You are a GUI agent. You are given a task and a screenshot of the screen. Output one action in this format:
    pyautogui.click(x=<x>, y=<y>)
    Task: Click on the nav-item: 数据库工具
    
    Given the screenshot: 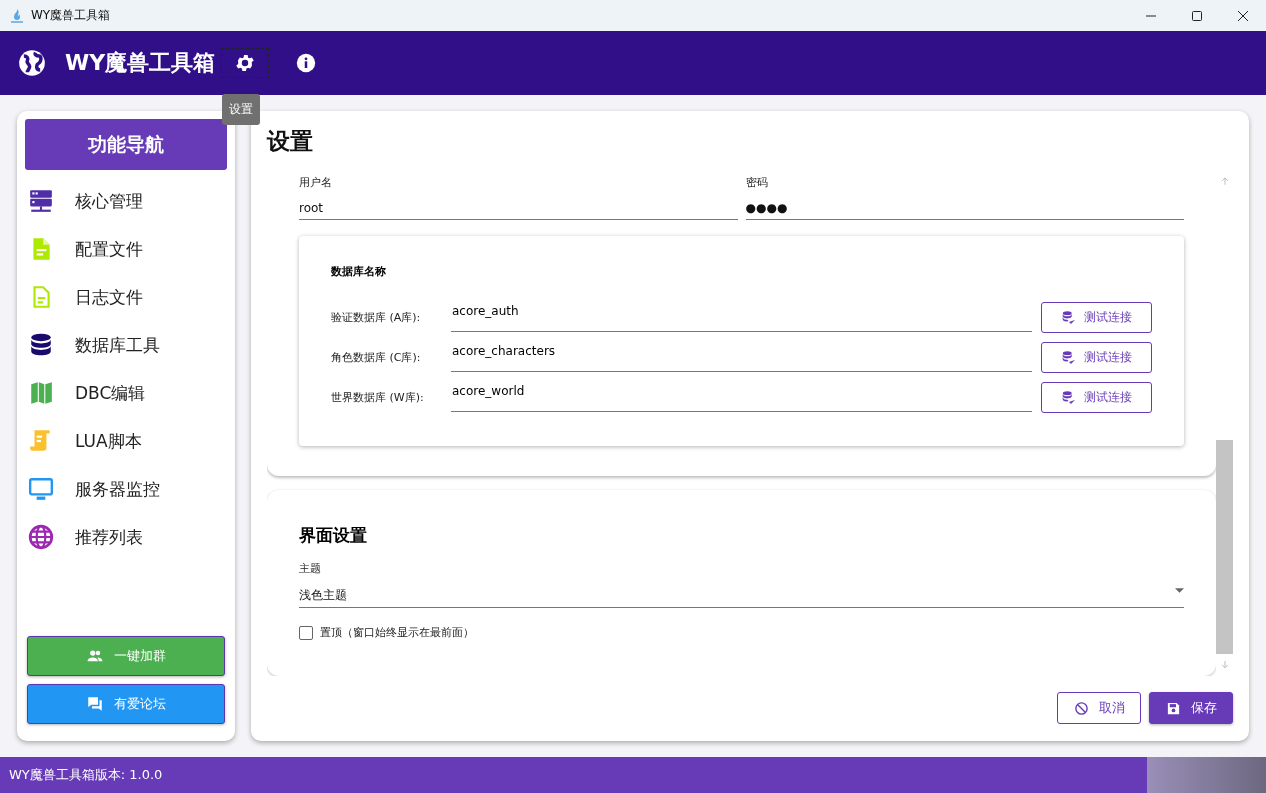 What is the action you would take?
    pyautogui.click(x=126, y=345)
    